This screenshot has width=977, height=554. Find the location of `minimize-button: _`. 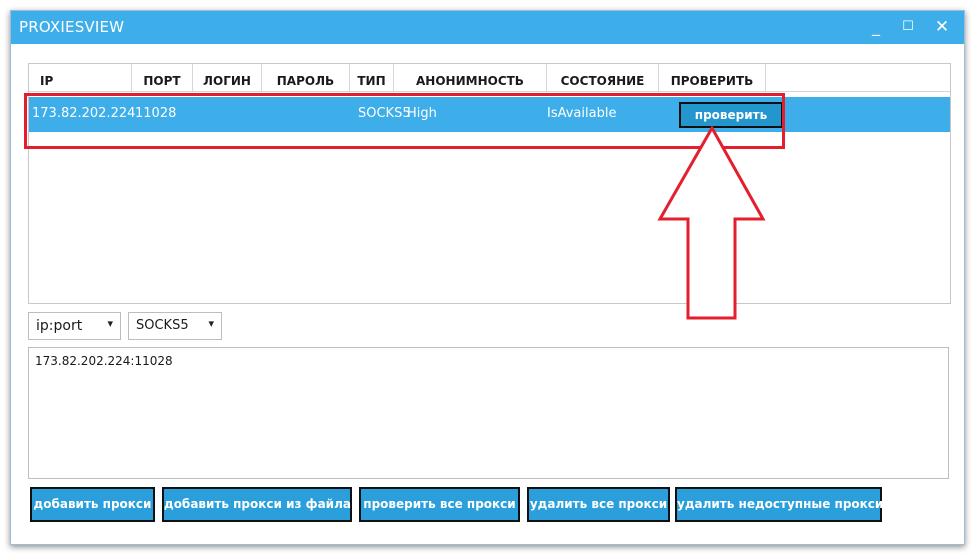

minimize-button: _ is located at coordinates (876, 27).